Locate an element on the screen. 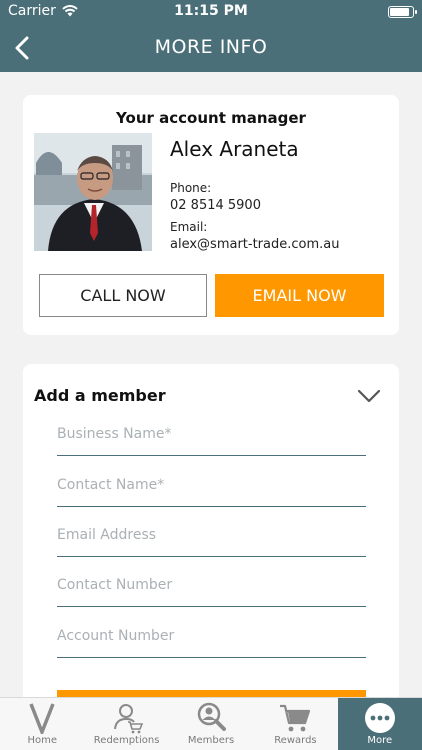 The height and width of the screenshot is (750, 422). tab-redemptions-label: Redemptions is located at coordinates (126, 740).